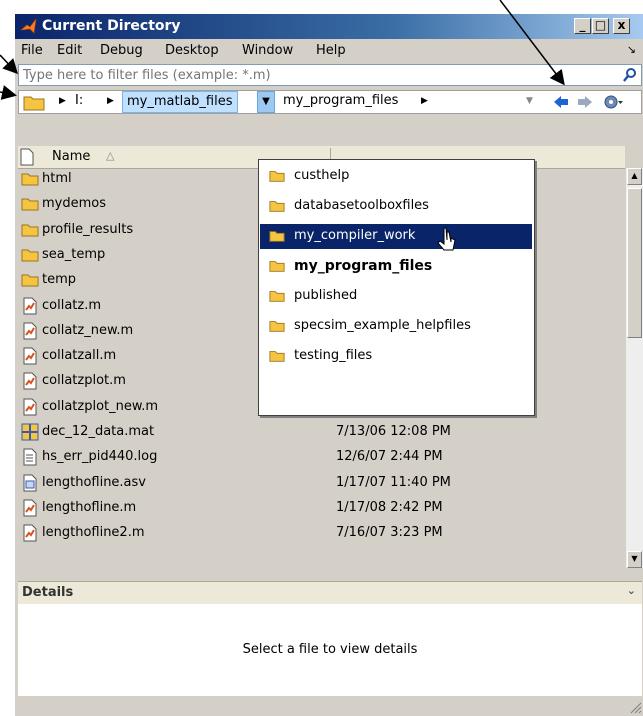  Describe the element at coordinates (30, 483) in the screenshot. I see `asv-file-icon` at that location.